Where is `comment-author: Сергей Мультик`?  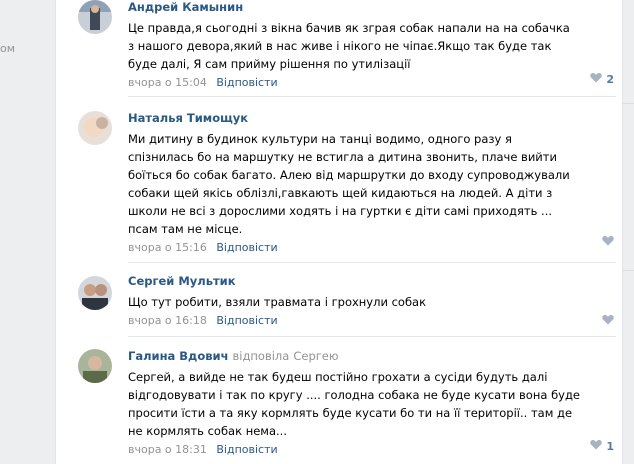
comment-author: Сергей Мультик is located at coordinates (361, 281).